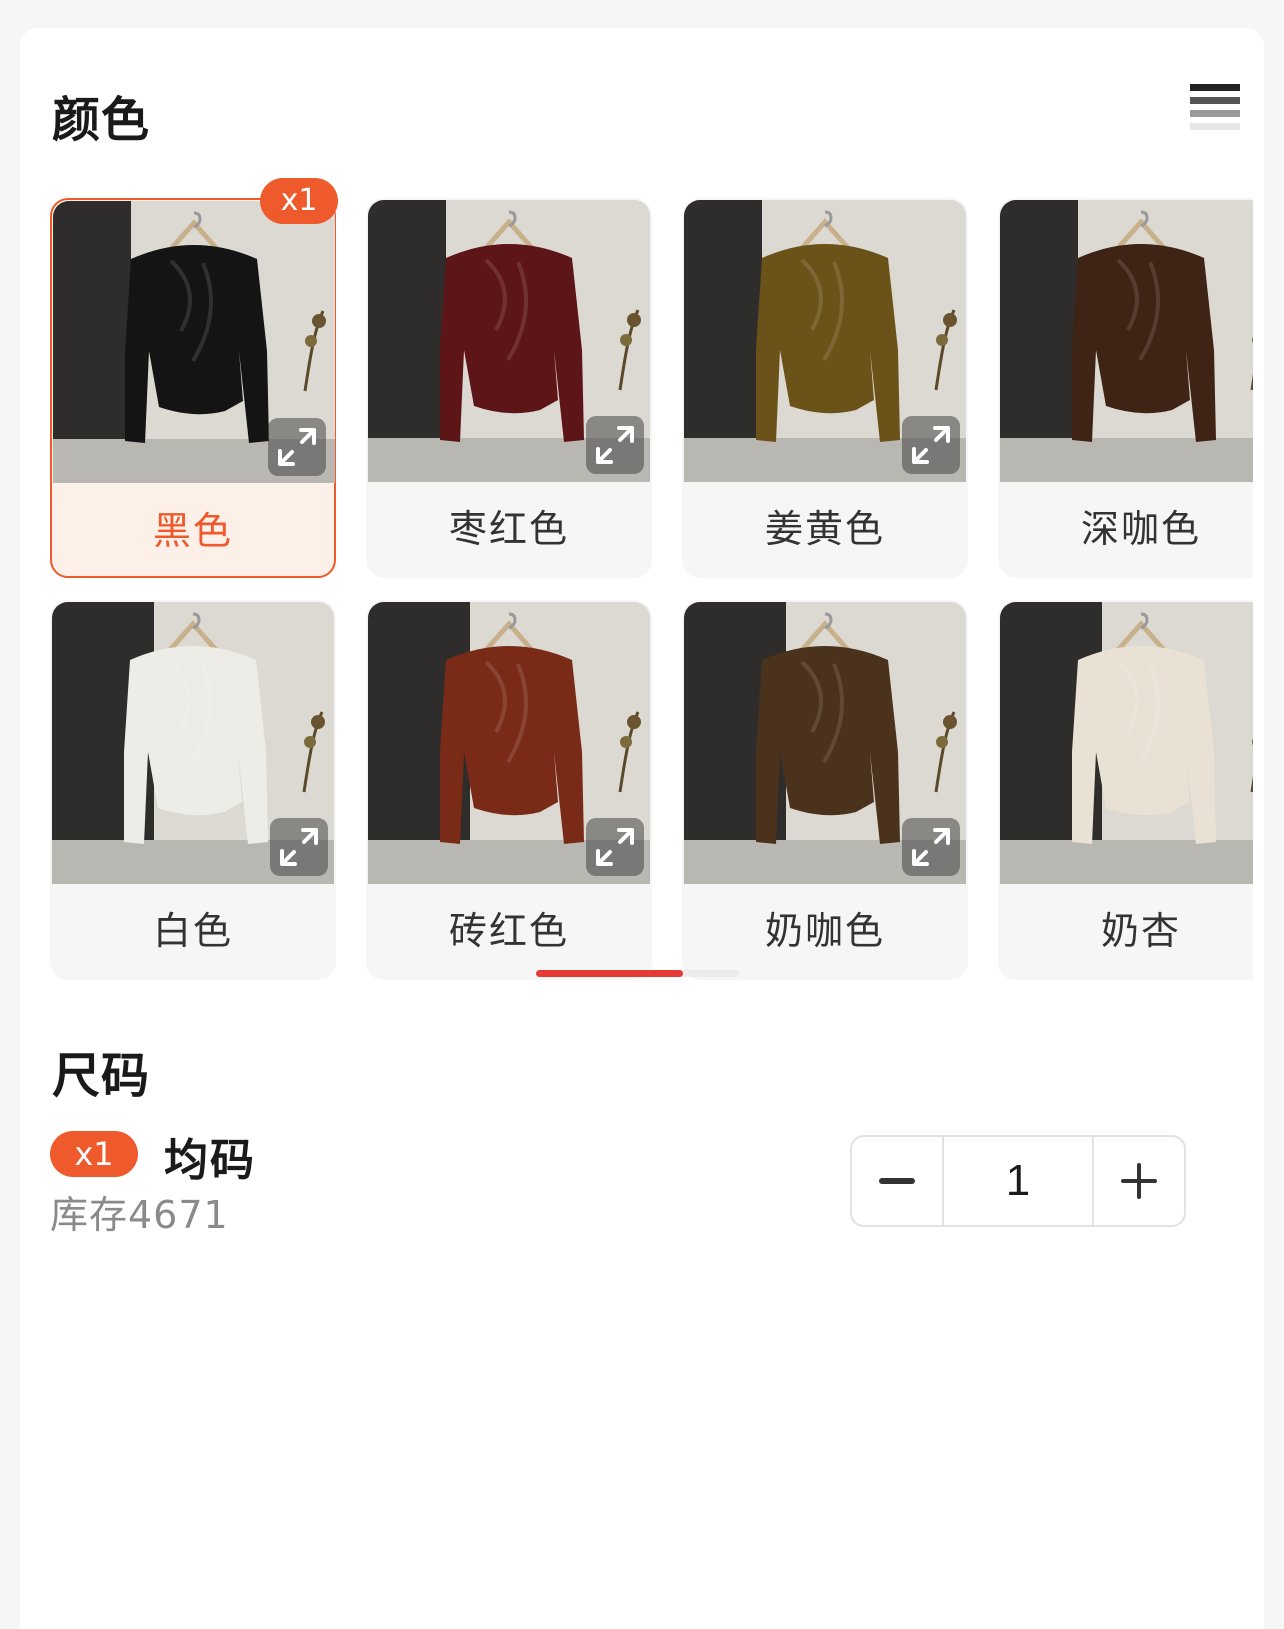 The image size is (1284, 1629). Describe the element at coordinates (101, 120) in the screenshot. I see `color-section-title: 颜色` at that location.